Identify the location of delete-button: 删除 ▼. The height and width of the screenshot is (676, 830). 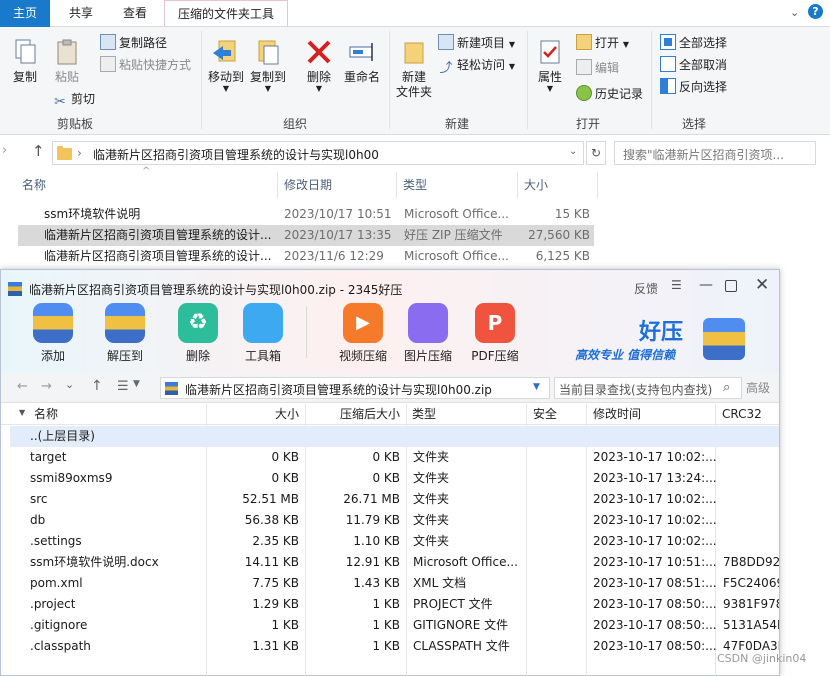
(319, 65).